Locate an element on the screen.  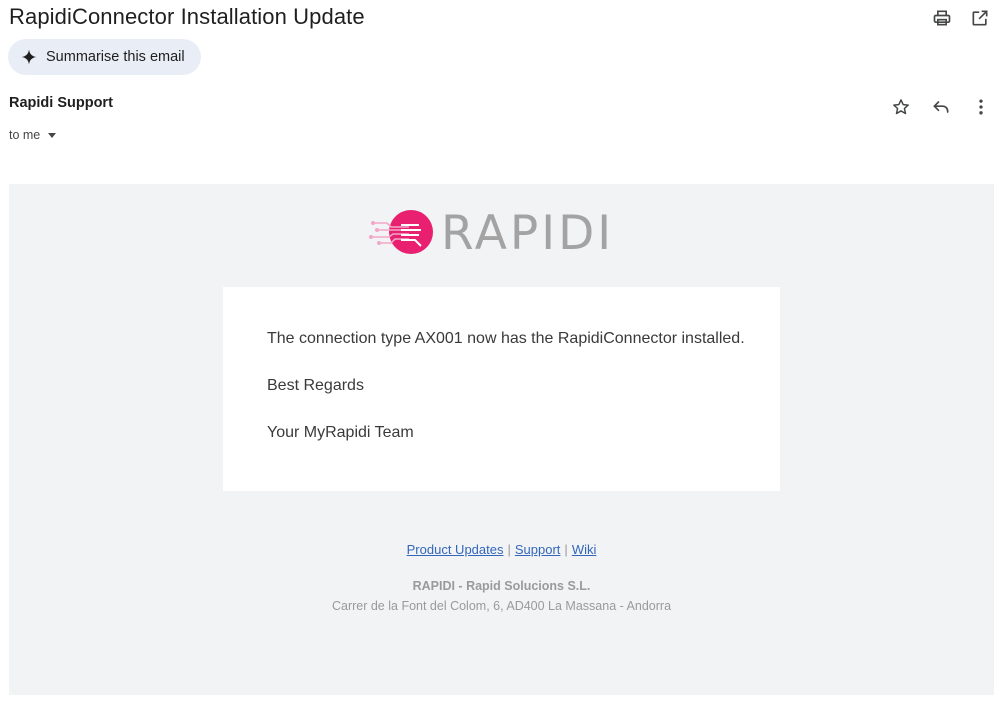
company-name: RAPIDI - Rapid Solucions S.L. is located at coordinates (501, 586).